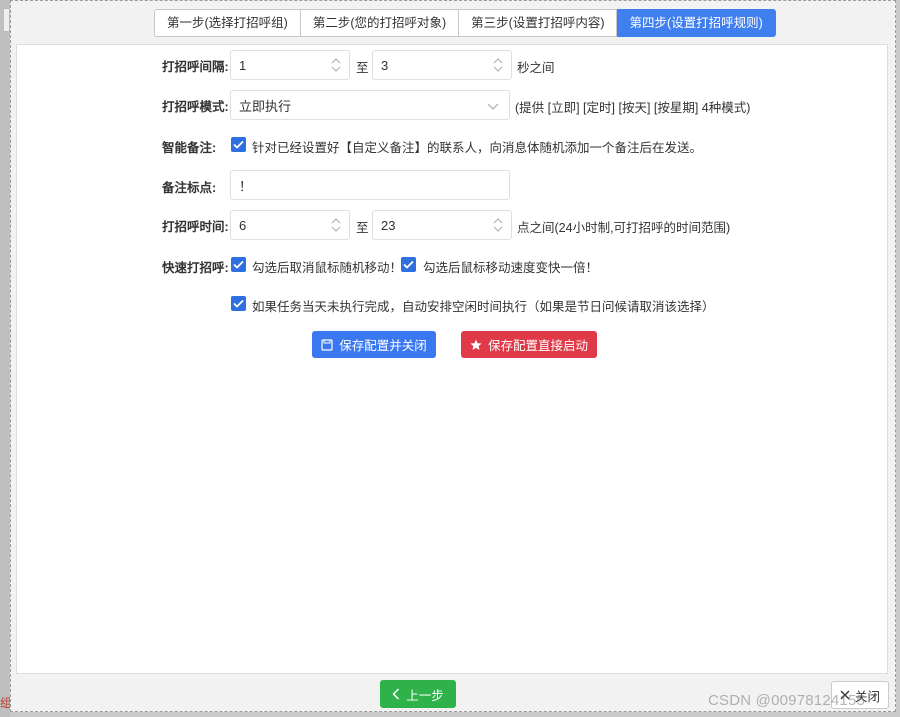 This screenshot has width=900, height=717. I want to click on time-from-input: 6, so click(290, 225).